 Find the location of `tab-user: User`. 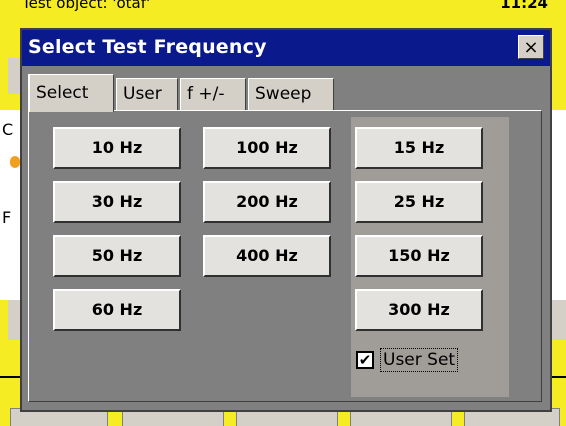

tab-user: User is located at coordinates (147, 94).